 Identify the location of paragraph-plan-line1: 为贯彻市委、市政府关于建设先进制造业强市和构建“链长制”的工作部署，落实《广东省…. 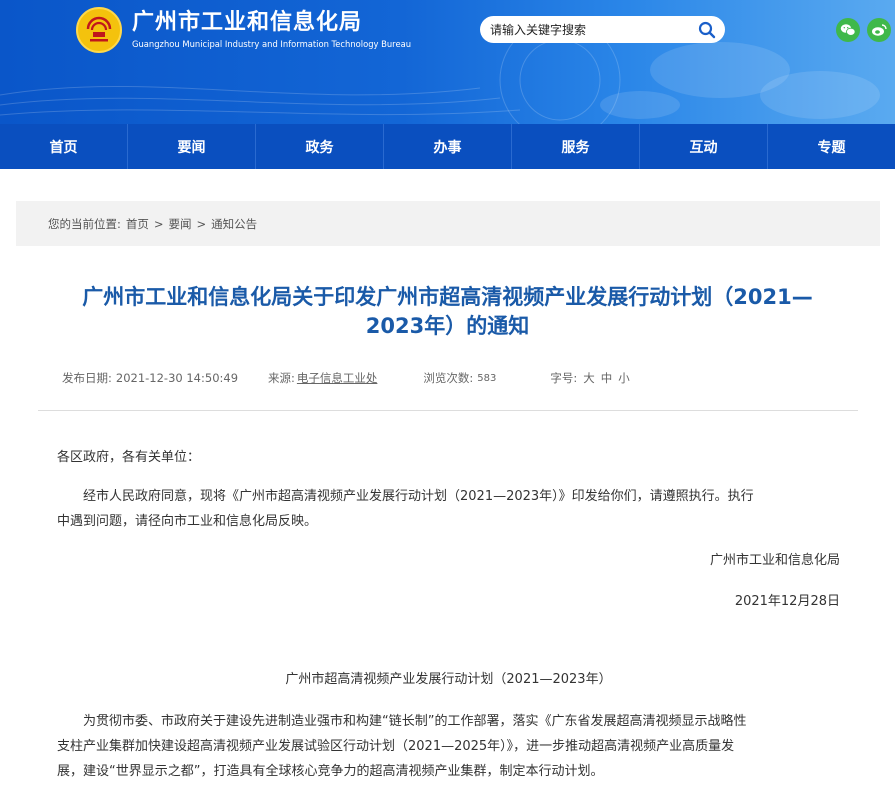
(415, 721).